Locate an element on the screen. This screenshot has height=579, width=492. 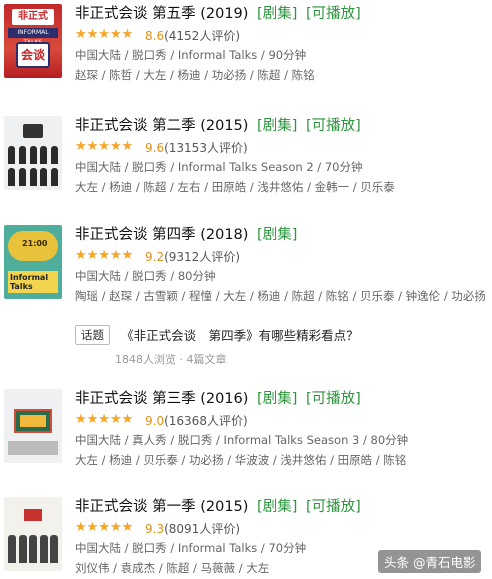
rating-count: (8091人评价) is located at coordinates (202, 529).